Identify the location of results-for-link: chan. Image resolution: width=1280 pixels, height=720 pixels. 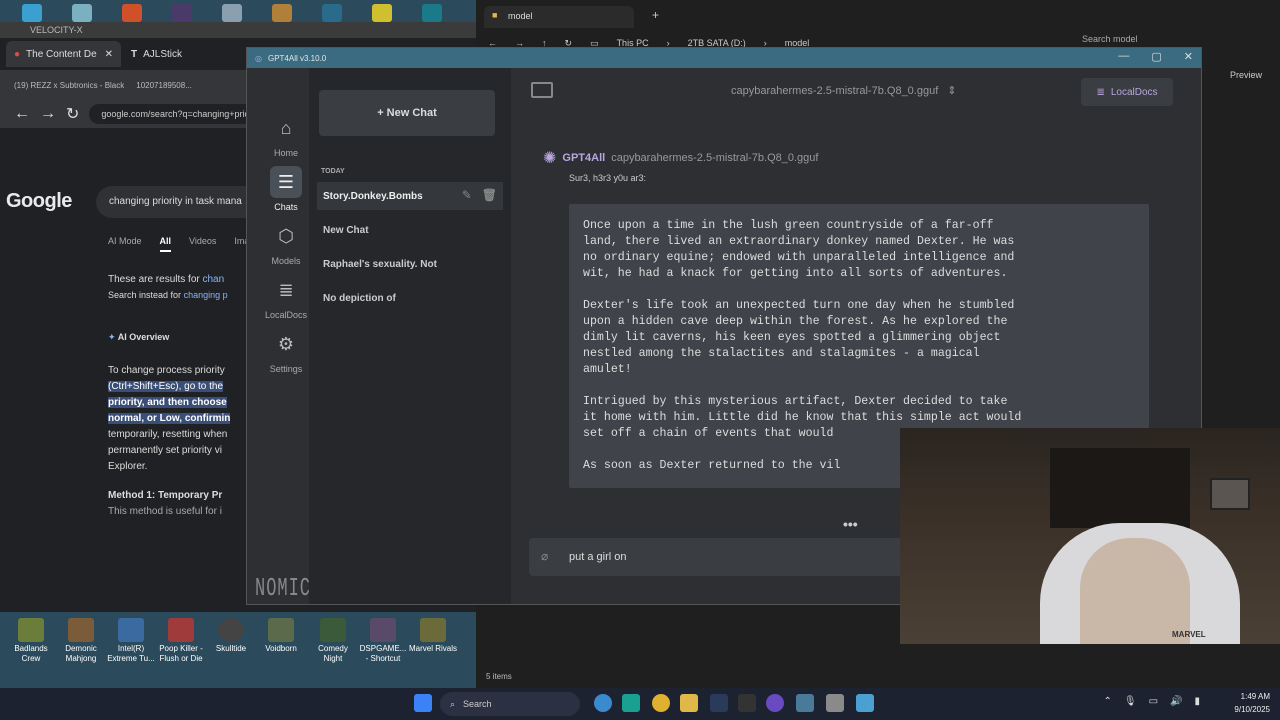
(214, 279).